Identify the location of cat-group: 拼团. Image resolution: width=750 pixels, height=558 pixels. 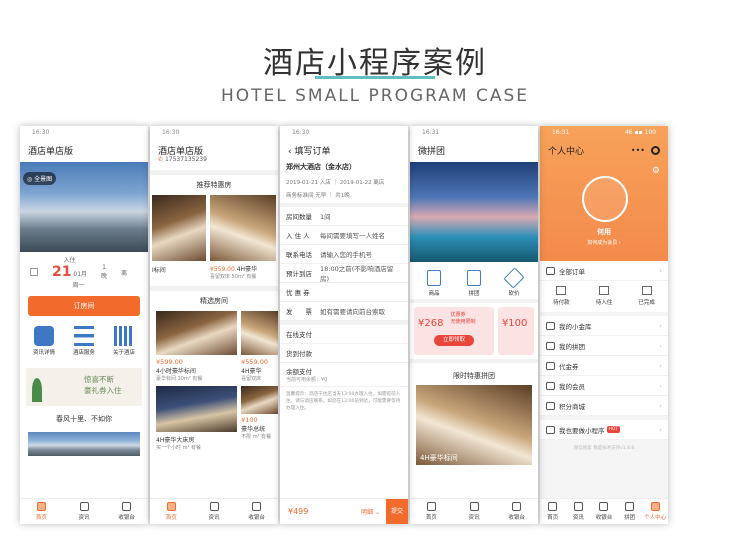
(474, 283).